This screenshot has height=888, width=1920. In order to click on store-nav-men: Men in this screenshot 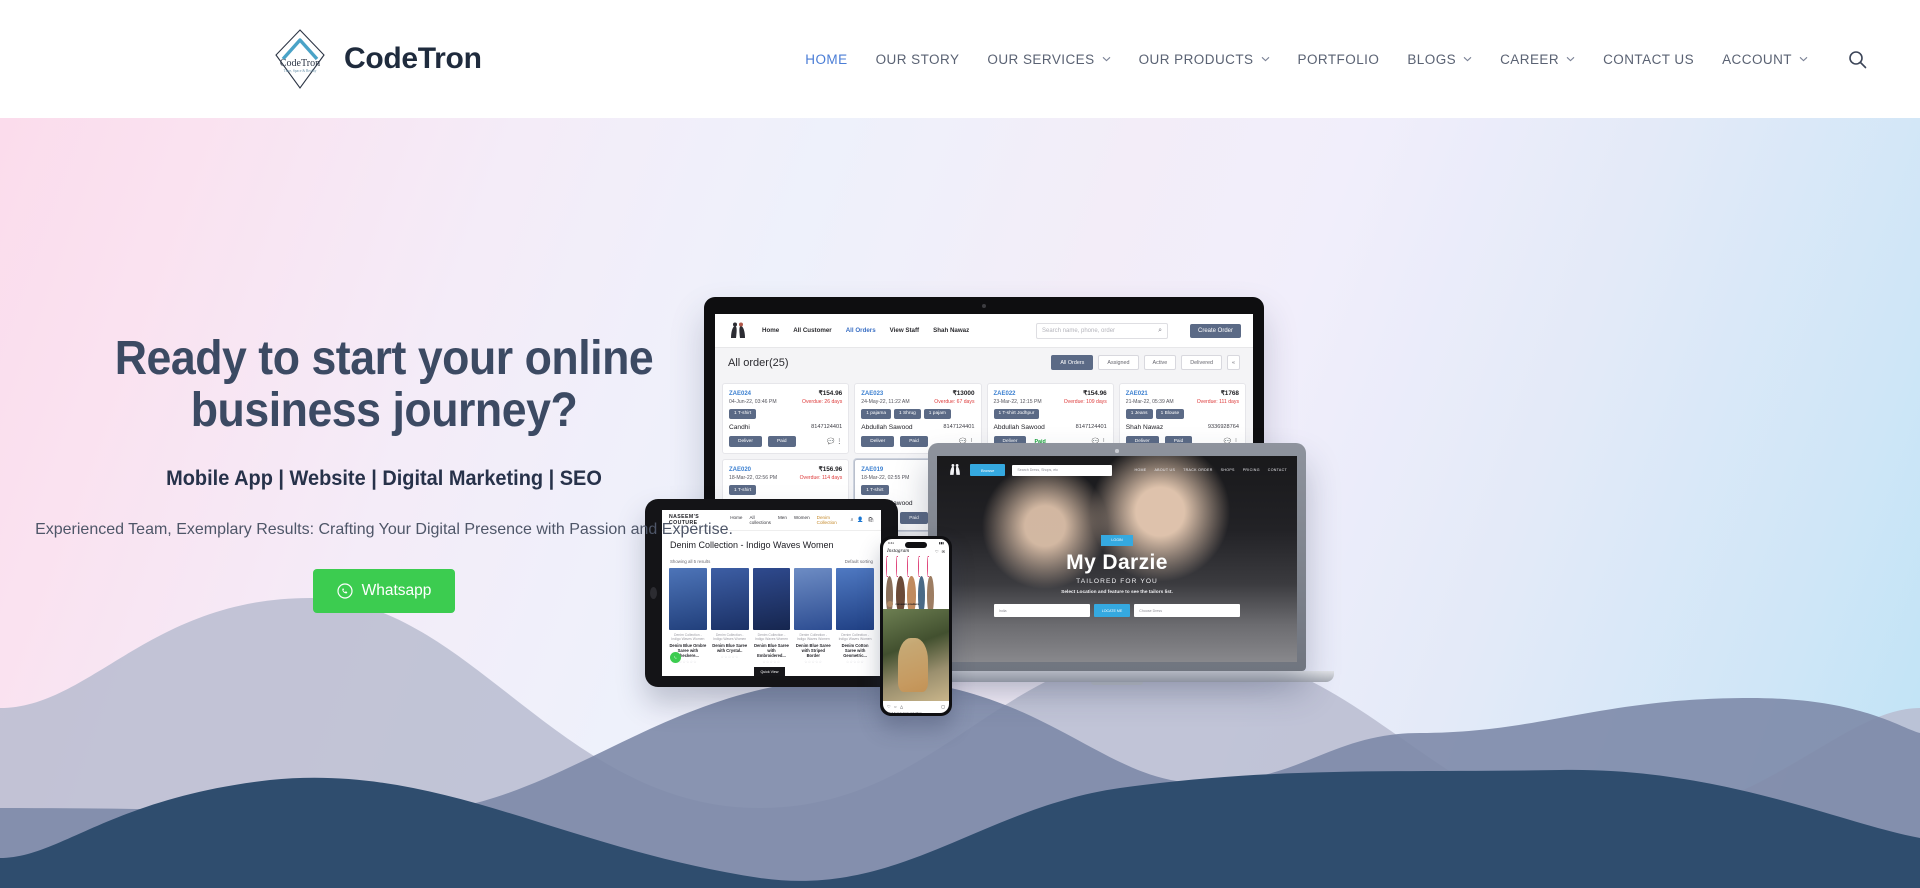, I will do `click(782, 520)`.